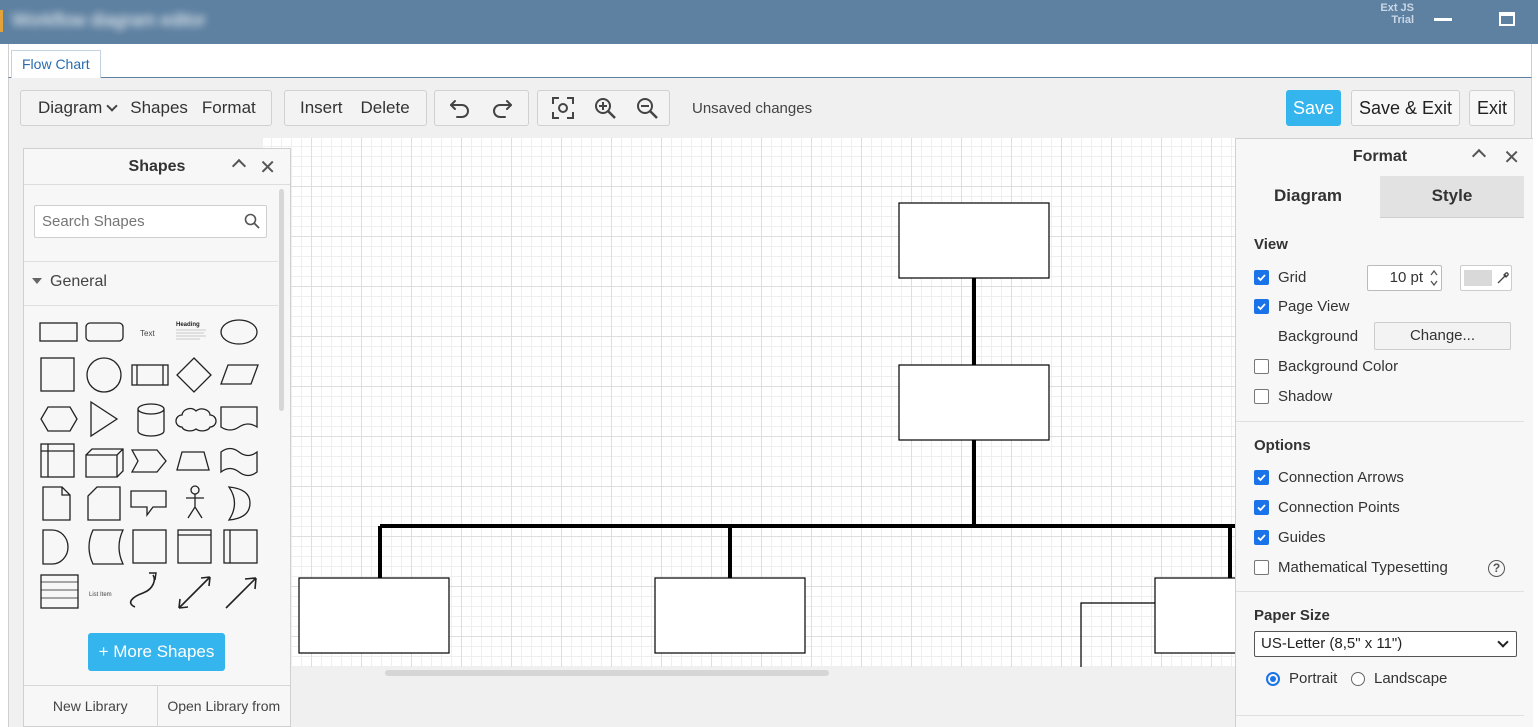 The height and width of the screenshot is (727, 1538). What do you see at coordinates (770, 61) in the screenshot?
I see `tab-strip: Flow Chart` at bounding box center [770, 61].